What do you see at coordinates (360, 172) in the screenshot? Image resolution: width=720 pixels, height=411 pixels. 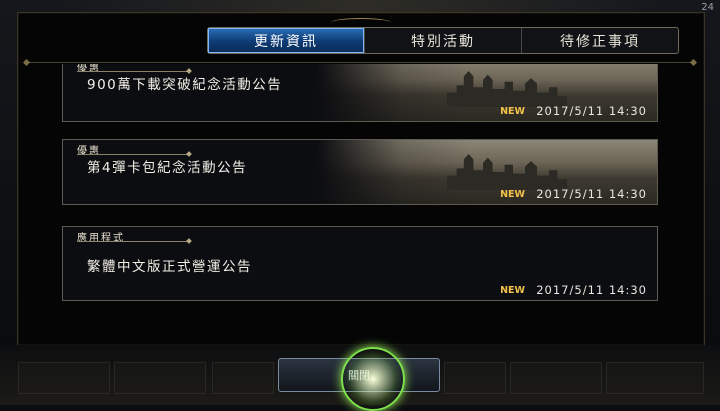 I see `news-item: 優惠 第4彈卡包紀念活動公告 NEW 2017/5/11 14:30` at bounding box center [360, 172].